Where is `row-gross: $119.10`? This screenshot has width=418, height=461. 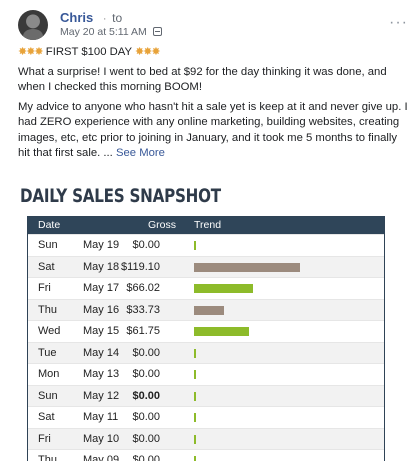 row-gross: $119.10 is located at coordinates (140, 266).